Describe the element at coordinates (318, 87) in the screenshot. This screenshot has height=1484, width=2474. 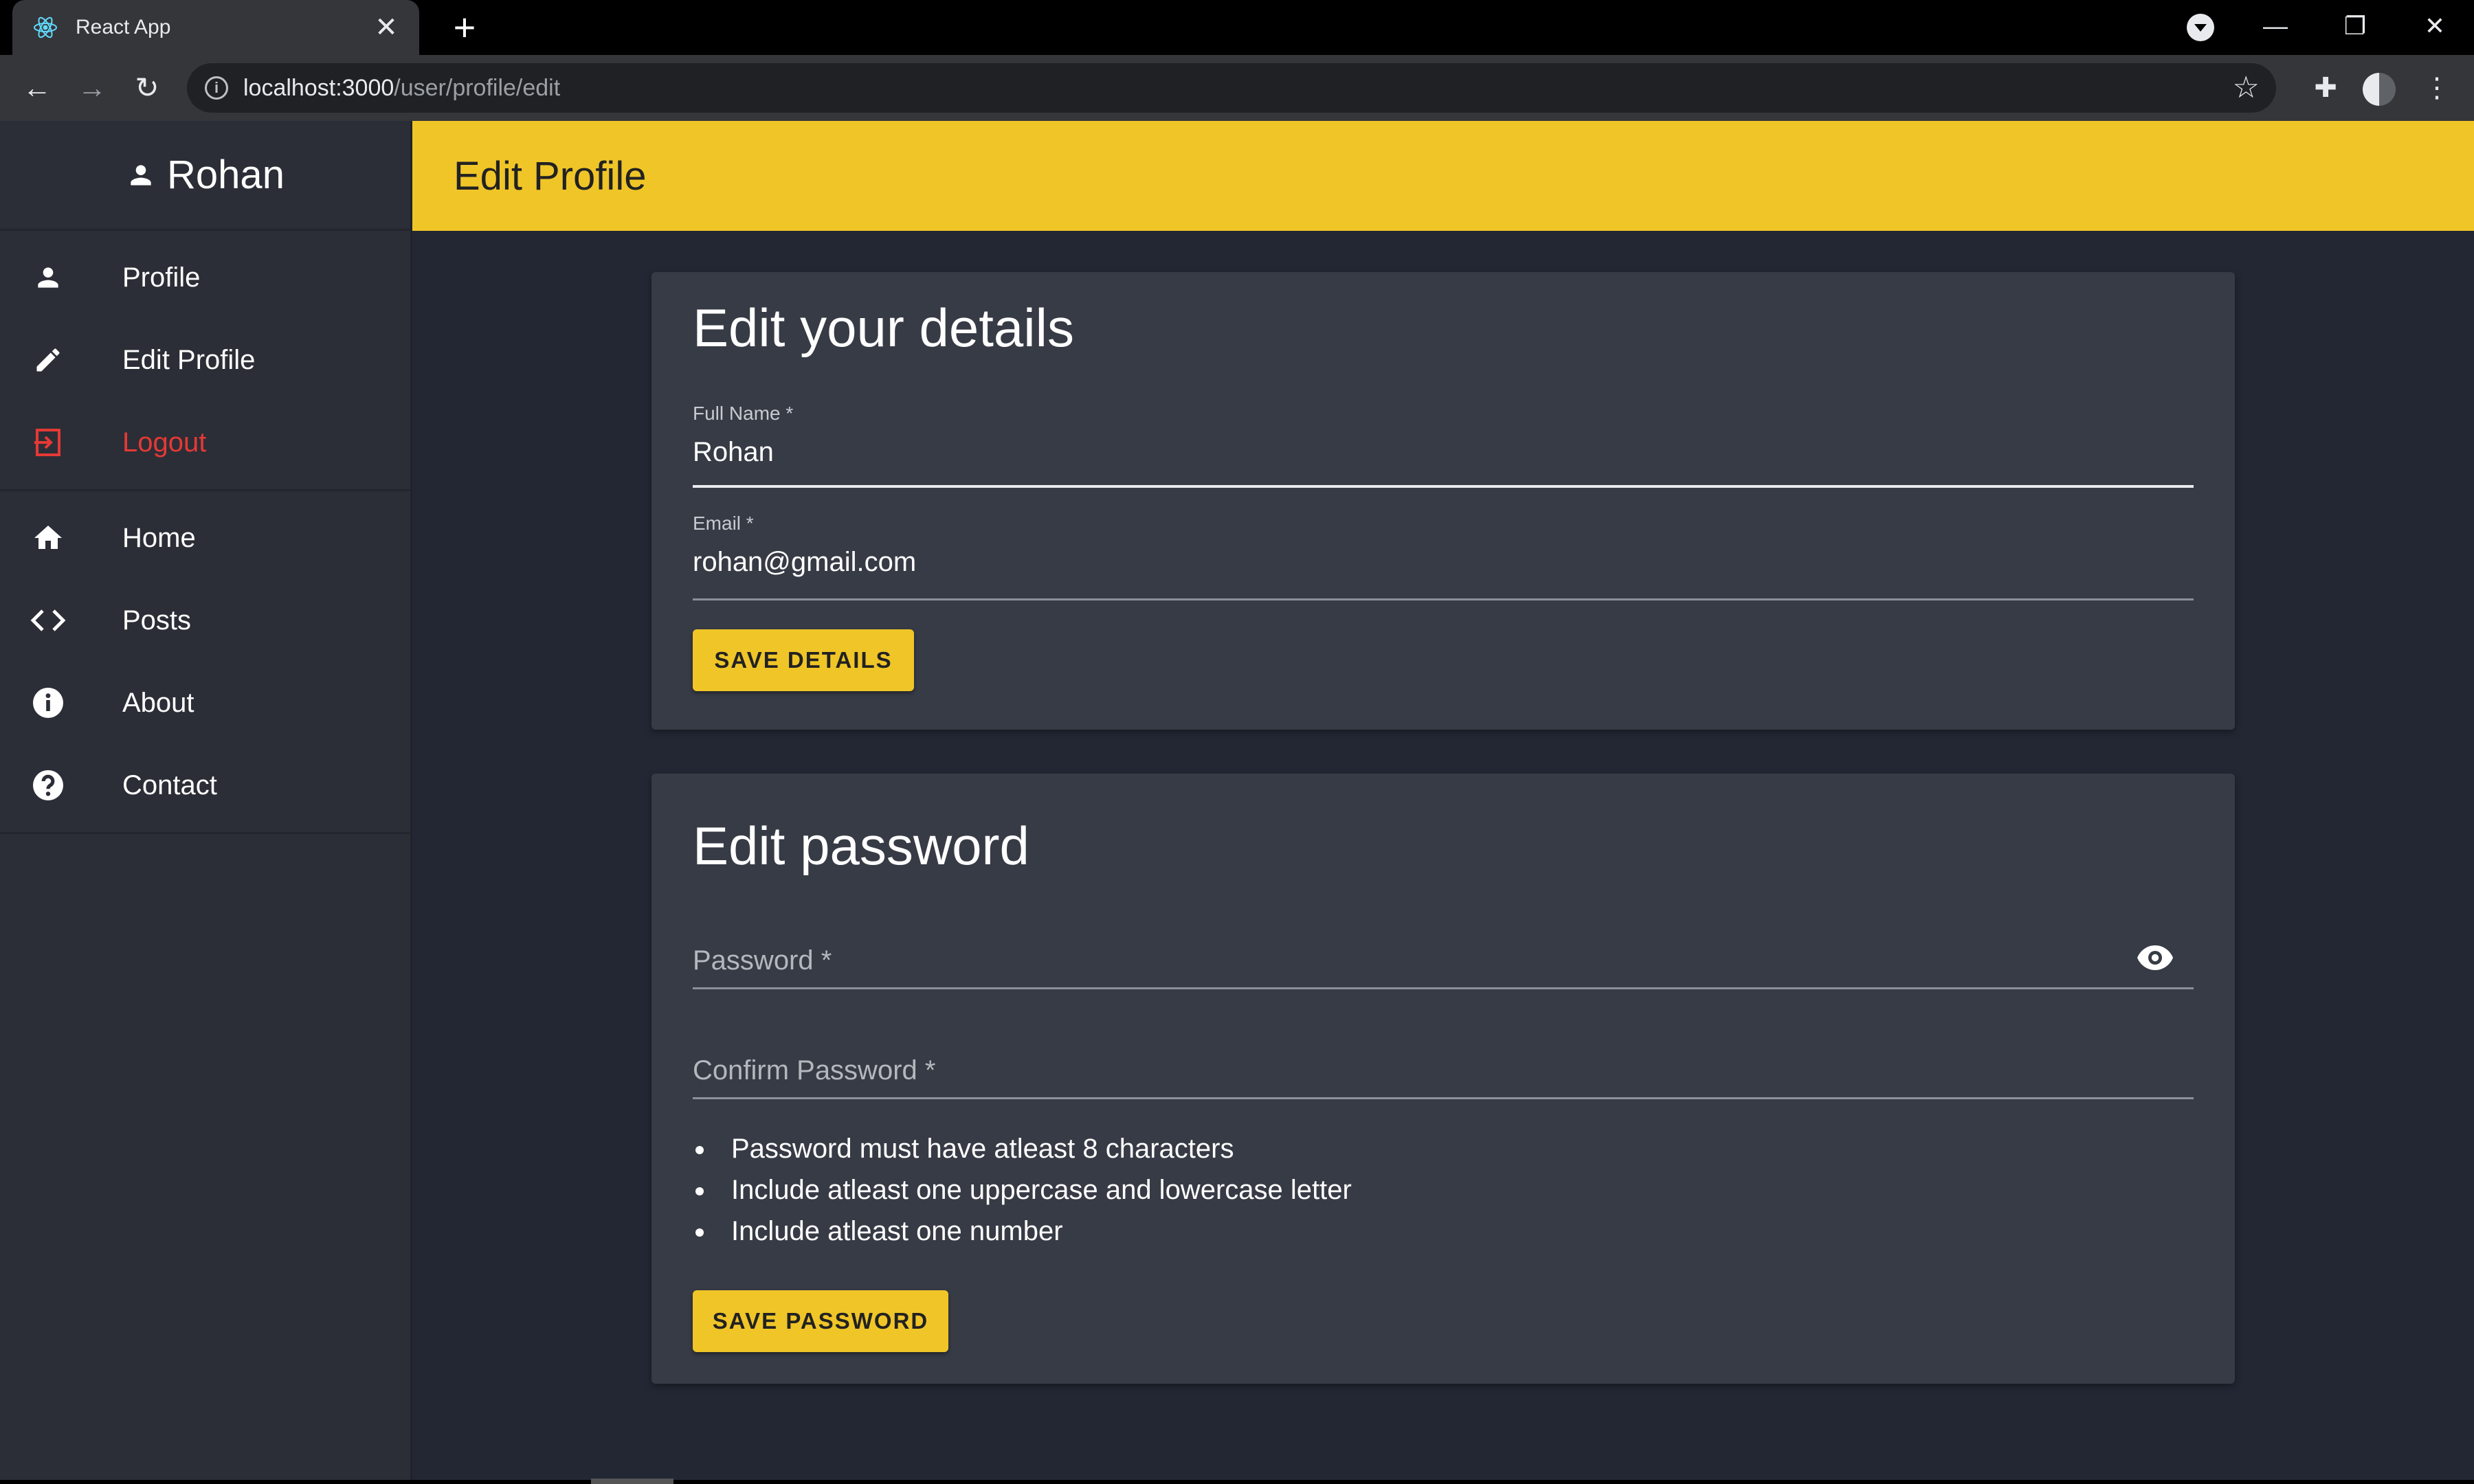
I see `url-host: localhost:3000` at that location.